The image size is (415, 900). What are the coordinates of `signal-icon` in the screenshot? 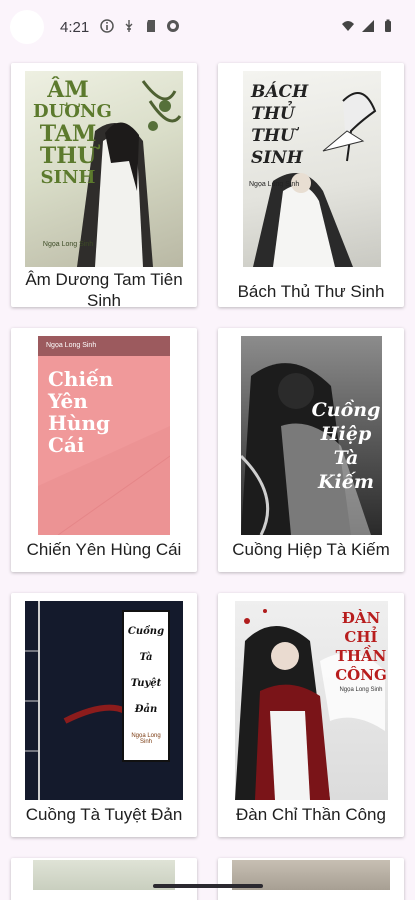 It's located at (368, 26).